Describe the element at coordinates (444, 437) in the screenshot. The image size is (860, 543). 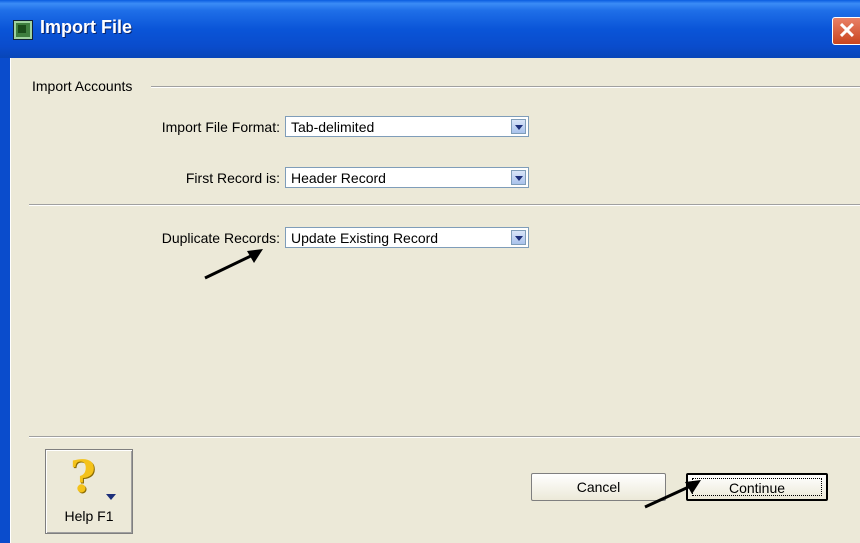
I see `footer-divider` at that location.